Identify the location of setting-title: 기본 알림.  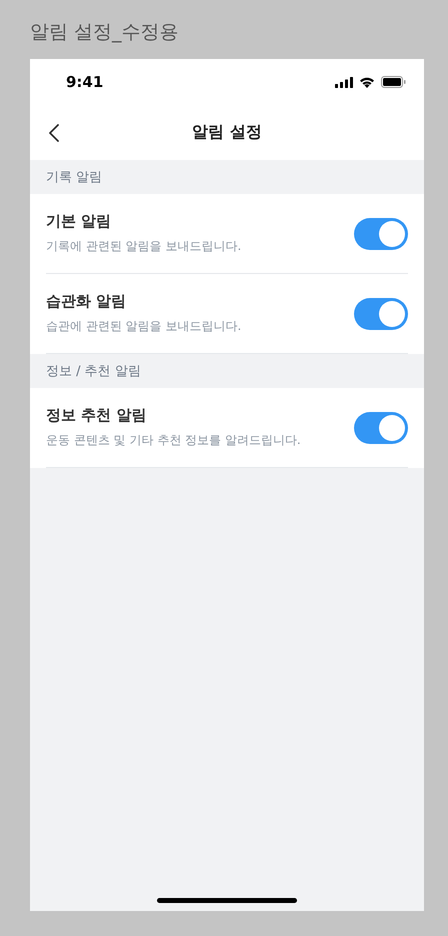
(79, 221).